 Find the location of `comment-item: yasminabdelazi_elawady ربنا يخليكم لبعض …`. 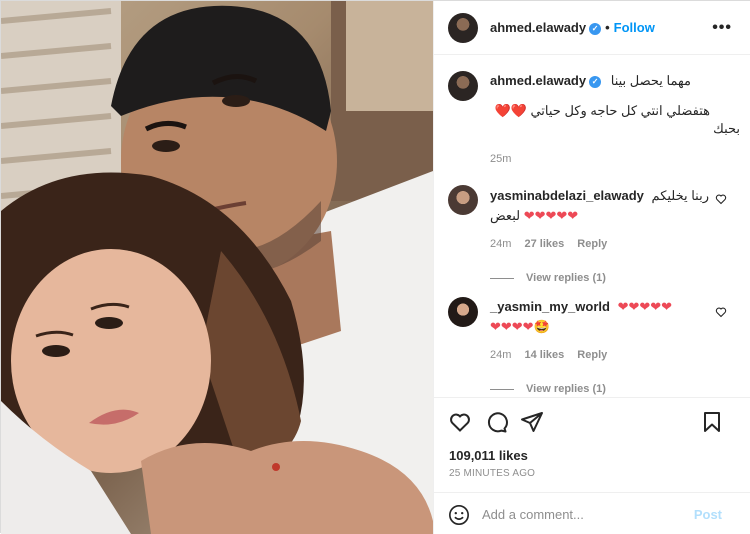

comment-item: yasminabdelazi_elawady ربنا يخليكم لبعض … is located at coordinates (605, 236).